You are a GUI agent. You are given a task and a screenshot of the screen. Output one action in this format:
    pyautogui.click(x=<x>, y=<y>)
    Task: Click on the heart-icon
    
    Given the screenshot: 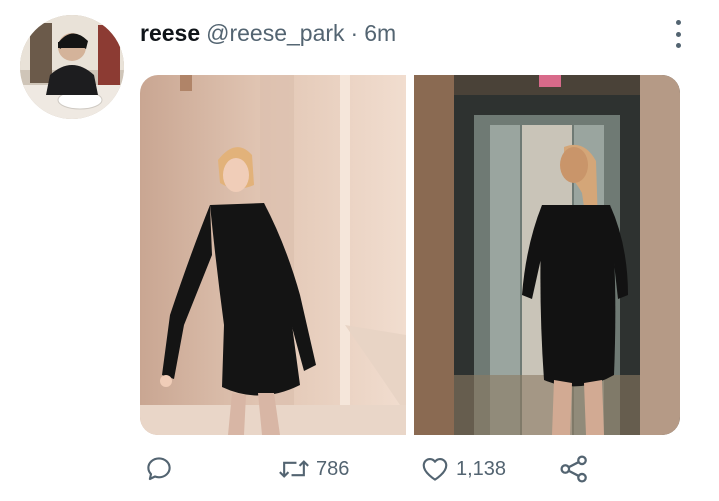 What is the action you would take?
    pyautogui.click(x=435, y=469)
    